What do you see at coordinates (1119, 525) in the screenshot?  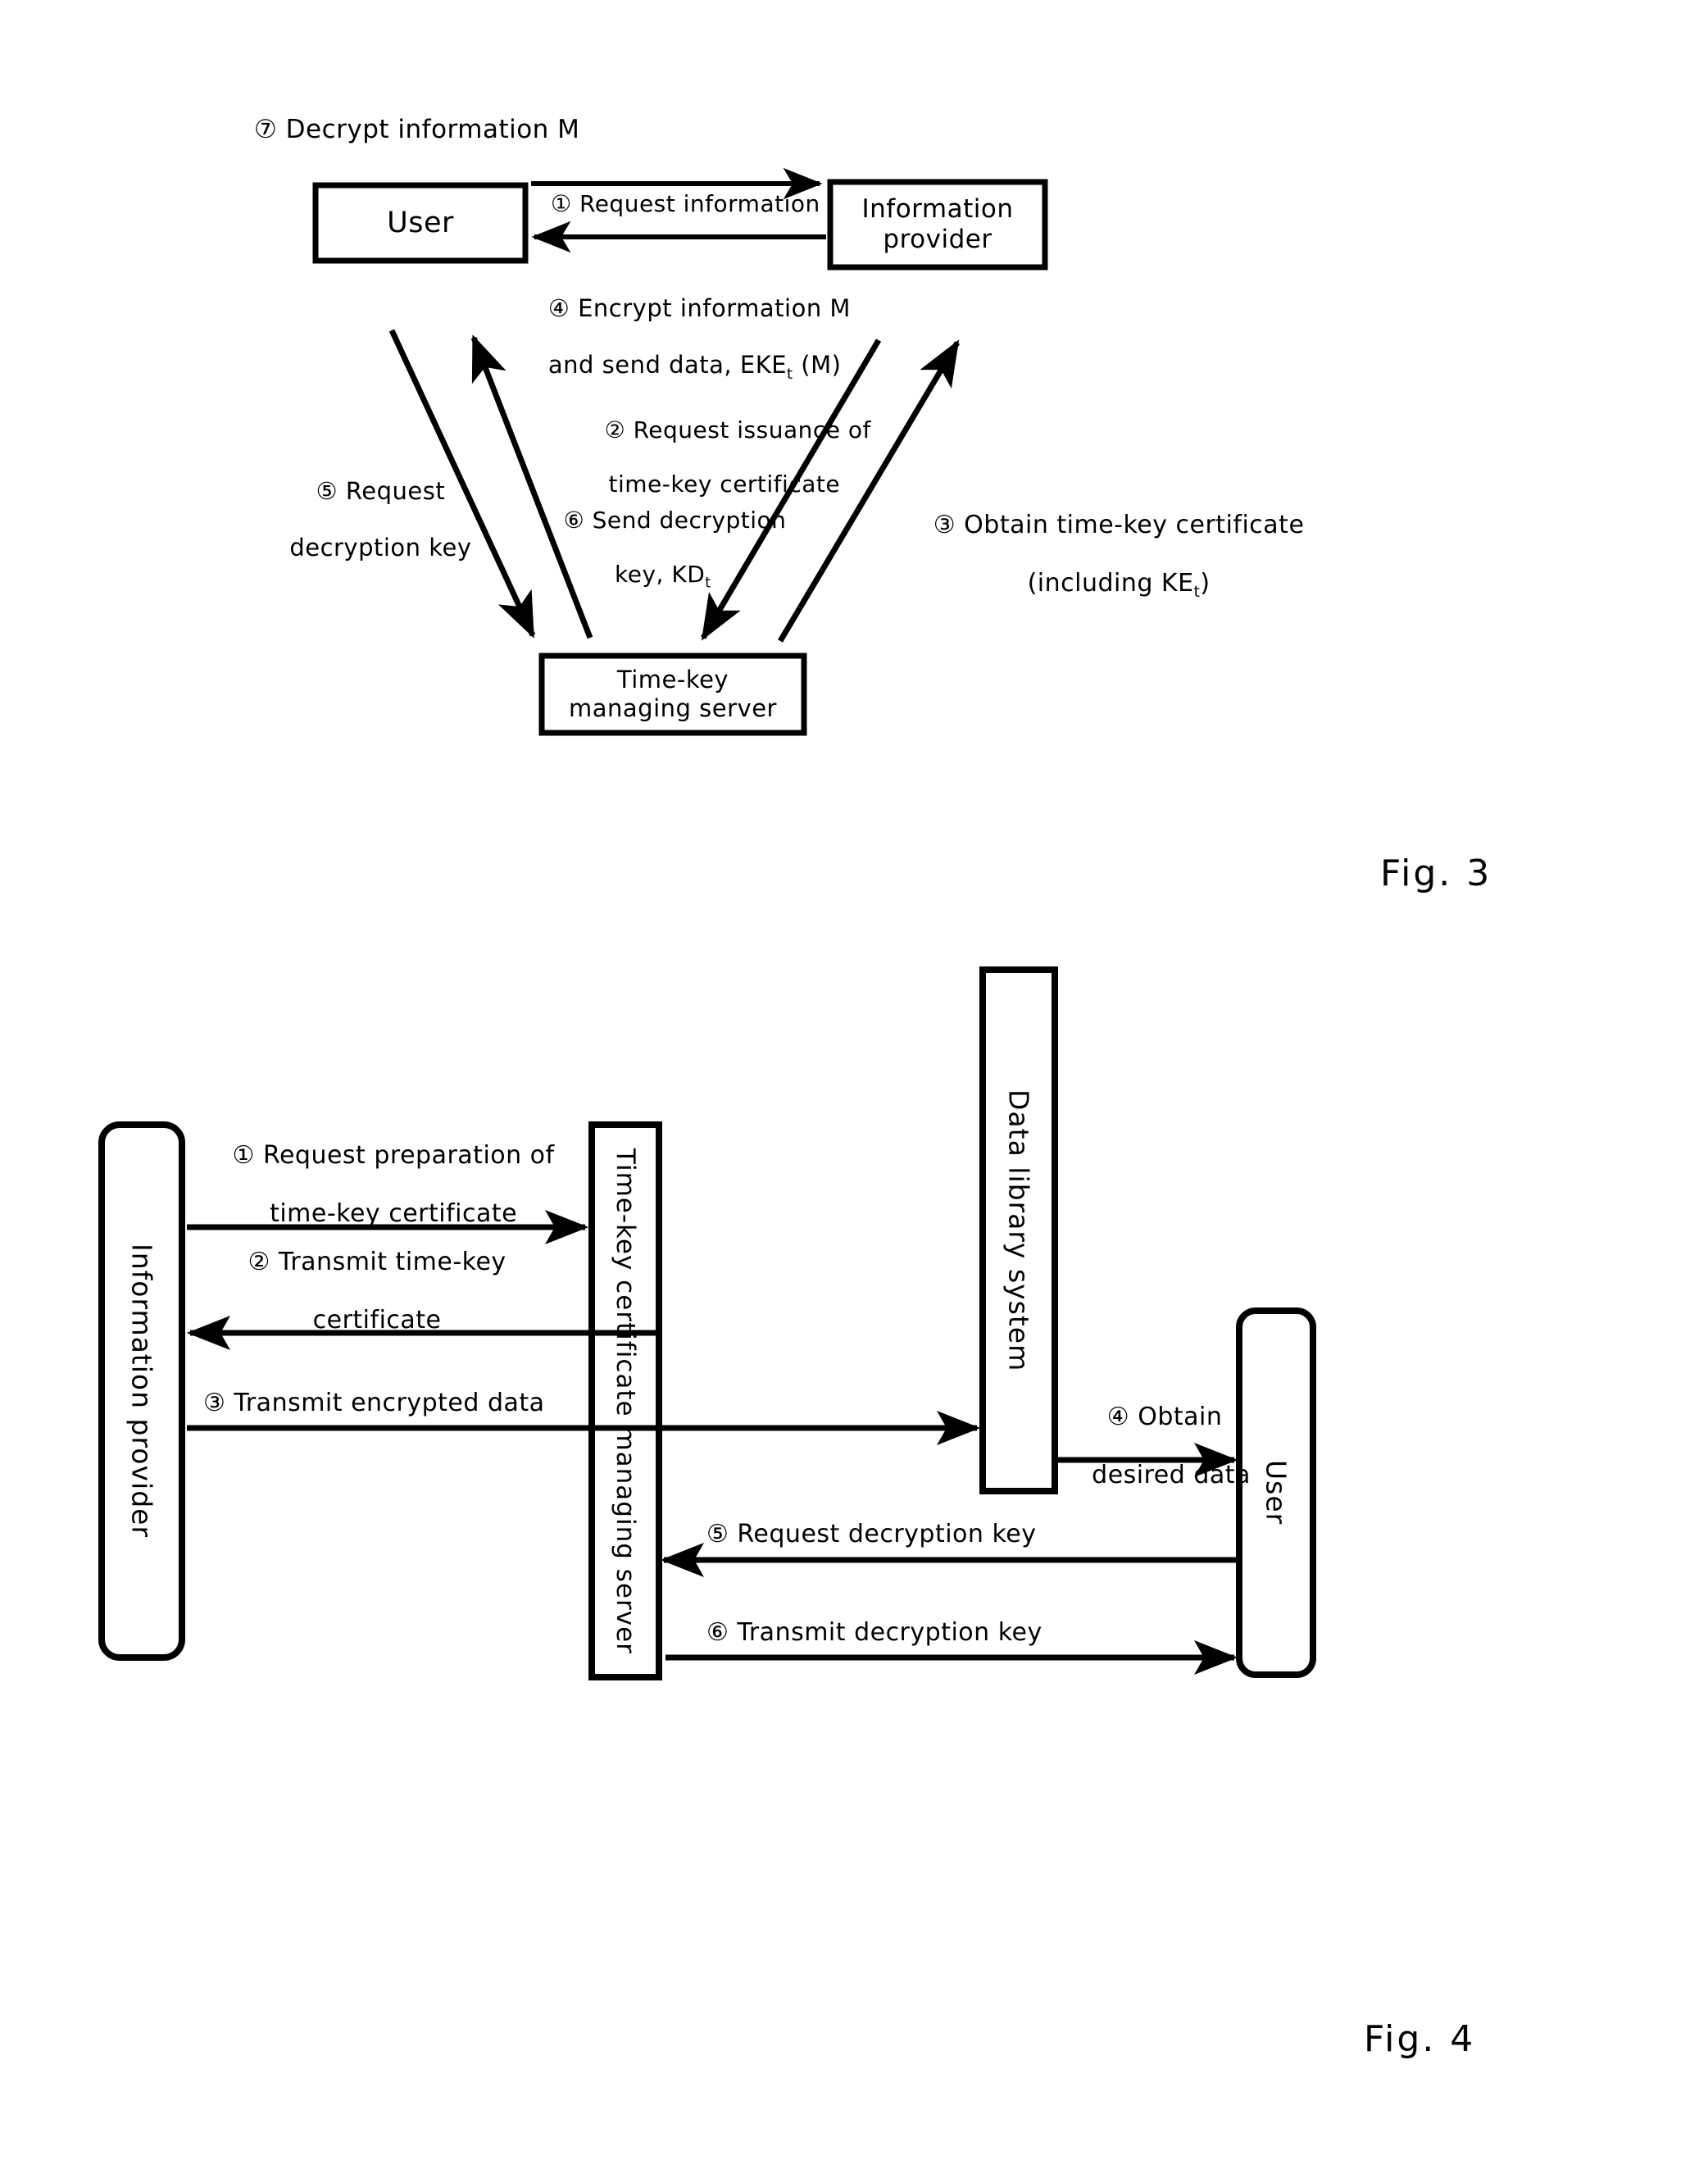 I see `fig3-arrow-3-line1: ③ Obtain time-key certificate` at bounding box center [1119, 525].